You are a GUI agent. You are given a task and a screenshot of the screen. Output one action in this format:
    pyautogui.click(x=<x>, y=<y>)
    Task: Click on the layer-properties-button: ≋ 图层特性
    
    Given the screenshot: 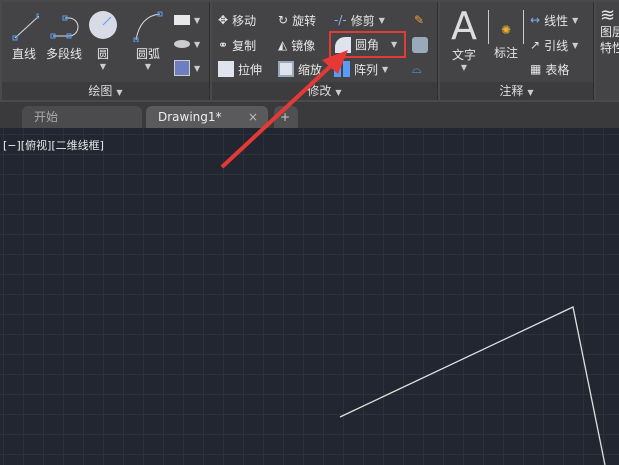 What is the action you would take?
    pyautogui.click(x=609, y=30)
    